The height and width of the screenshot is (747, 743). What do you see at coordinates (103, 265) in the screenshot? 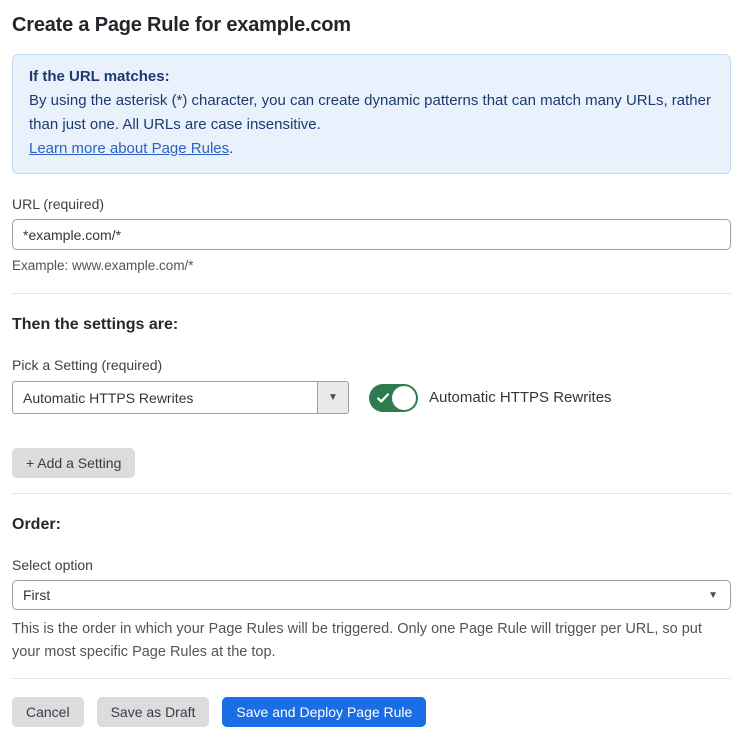
I see `url-example-helper: Example: www.example.com/*` at bounding box center [103, 265].